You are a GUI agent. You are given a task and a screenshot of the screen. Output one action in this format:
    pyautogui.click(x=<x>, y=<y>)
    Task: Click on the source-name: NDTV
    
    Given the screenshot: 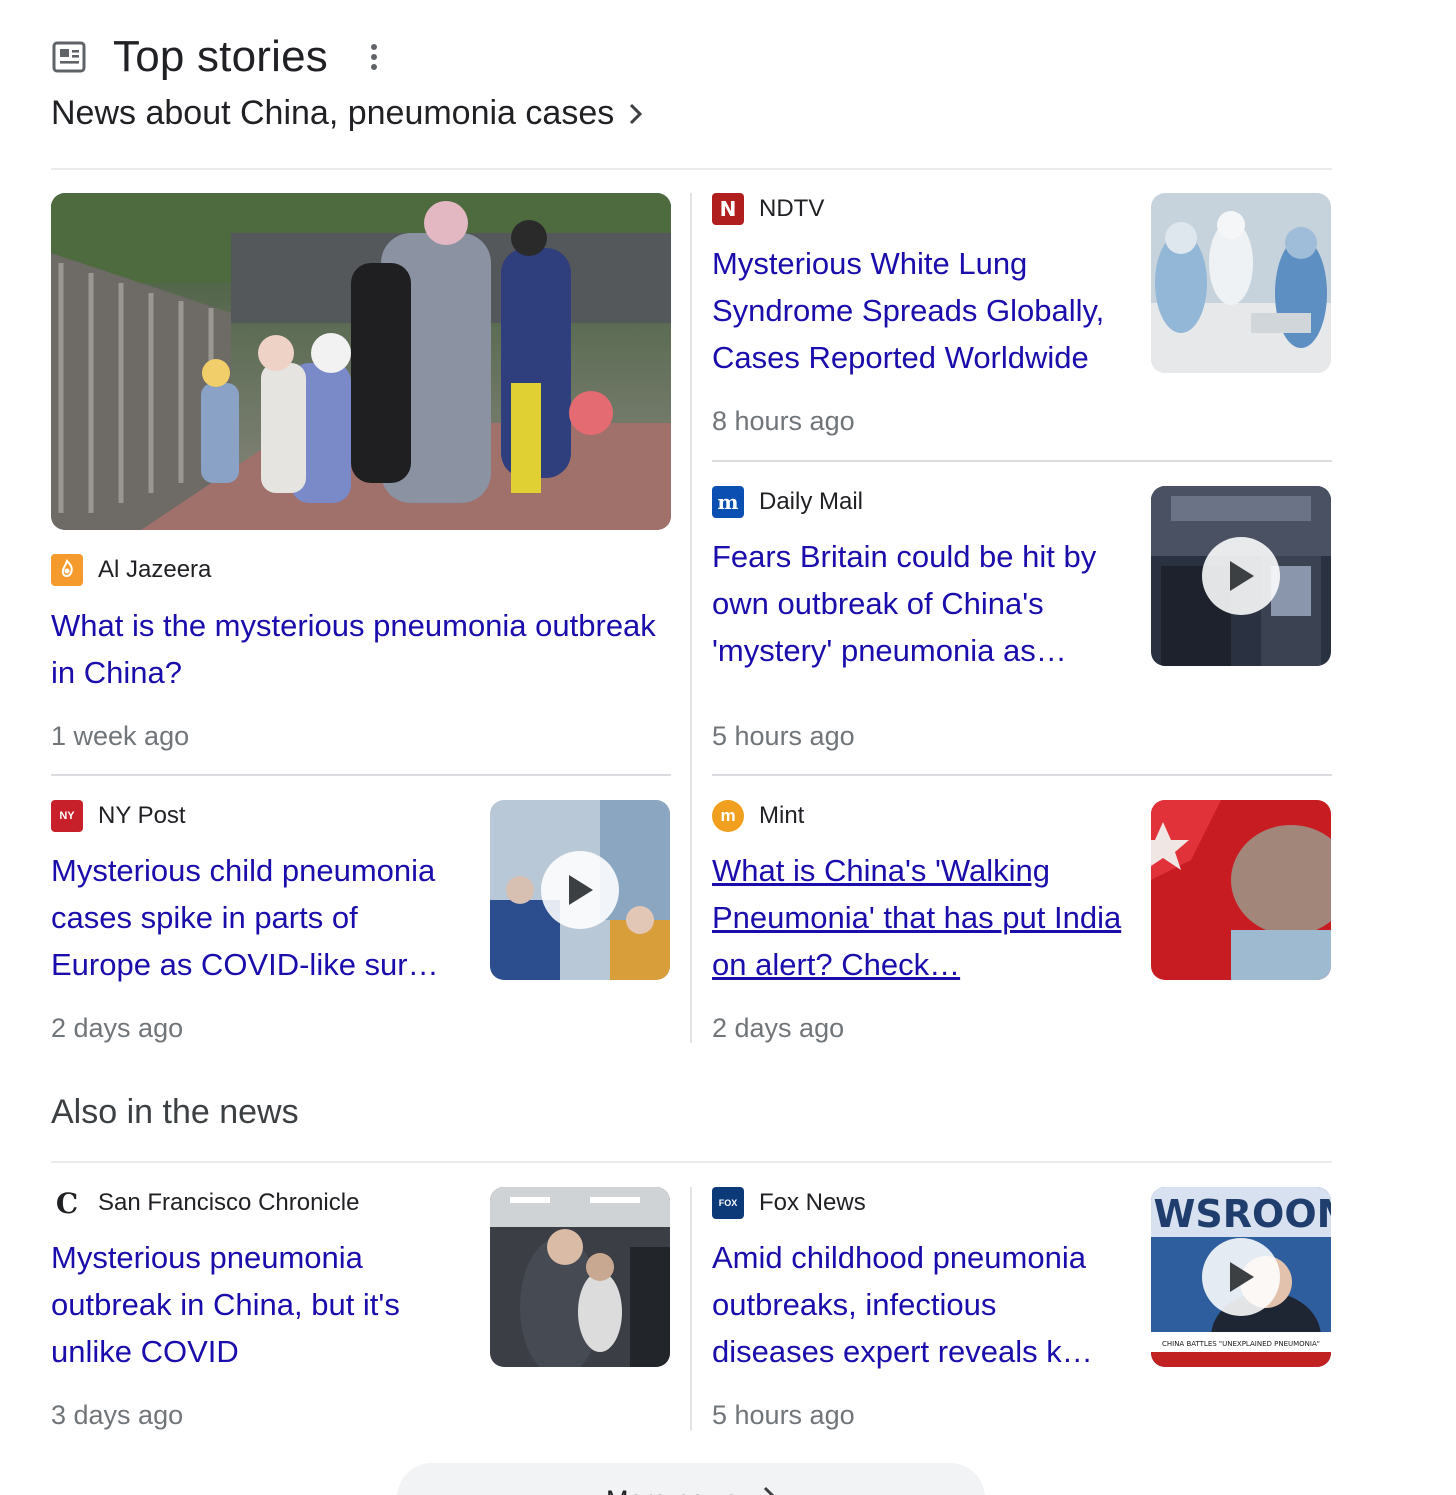 What is the action you would take?
    pyautogui.click(x=792, y=208)
    